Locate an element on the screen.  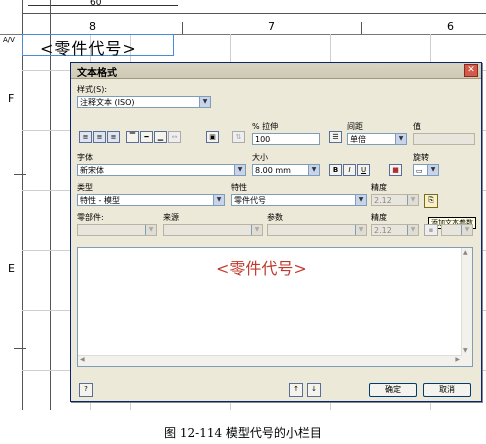
row-letter-f: F is located at coordinates (11, 98).